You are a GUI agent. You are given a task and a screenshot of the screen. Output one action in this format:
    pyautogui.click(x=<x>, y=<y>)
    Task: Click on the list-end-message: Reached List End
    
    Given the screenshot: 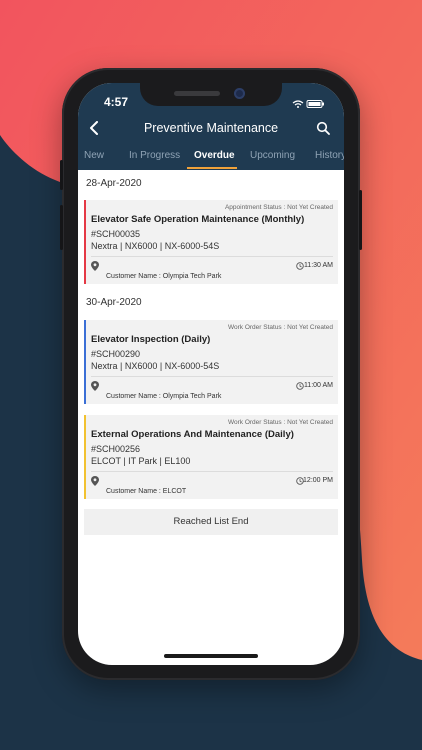 What is the action you would take?
    pyautogui.click(x=211, y=522)
    